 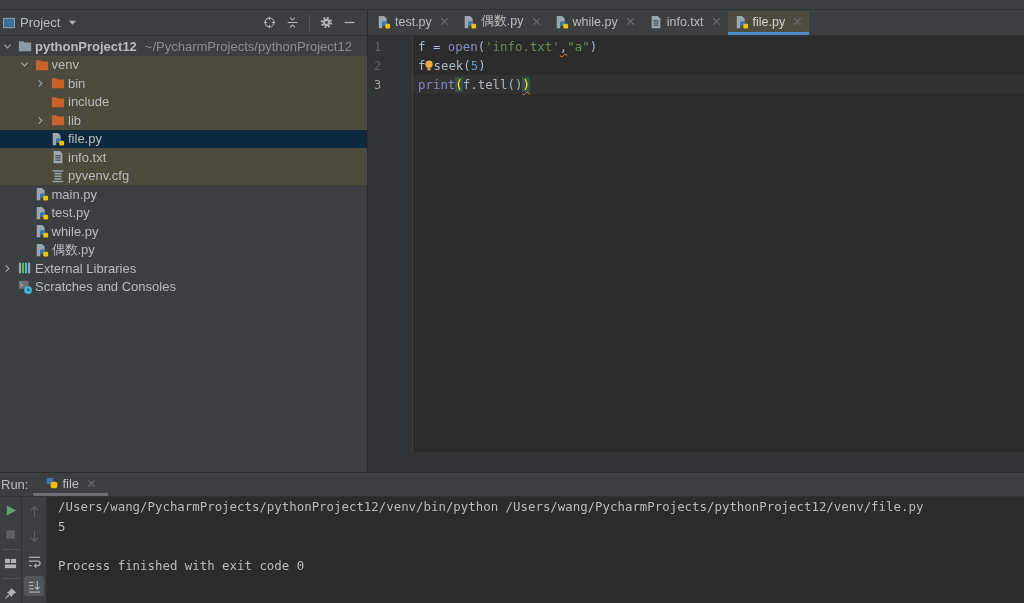 I want to click on editor-tab: file.py, so click(x=768, y=23).